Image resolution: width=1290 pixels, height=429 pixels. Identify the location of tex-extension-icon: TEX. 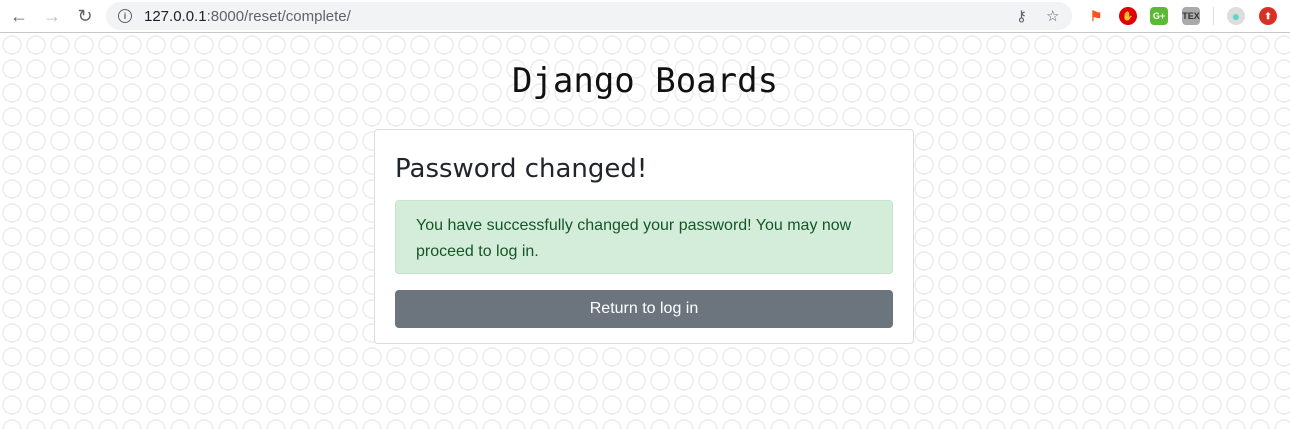
(1191, 16).